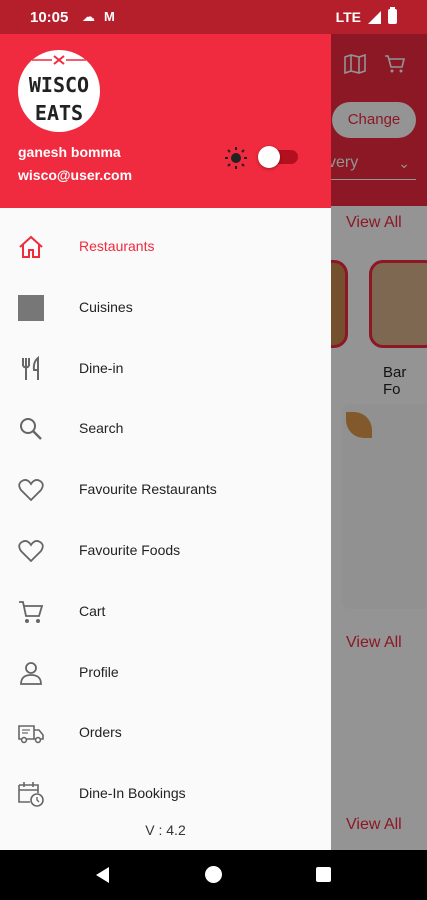  What do you see at coordinates (75, 175) in the screenshot?
I see `user-email: wisco@user.com` at bounding box center [75, 175].